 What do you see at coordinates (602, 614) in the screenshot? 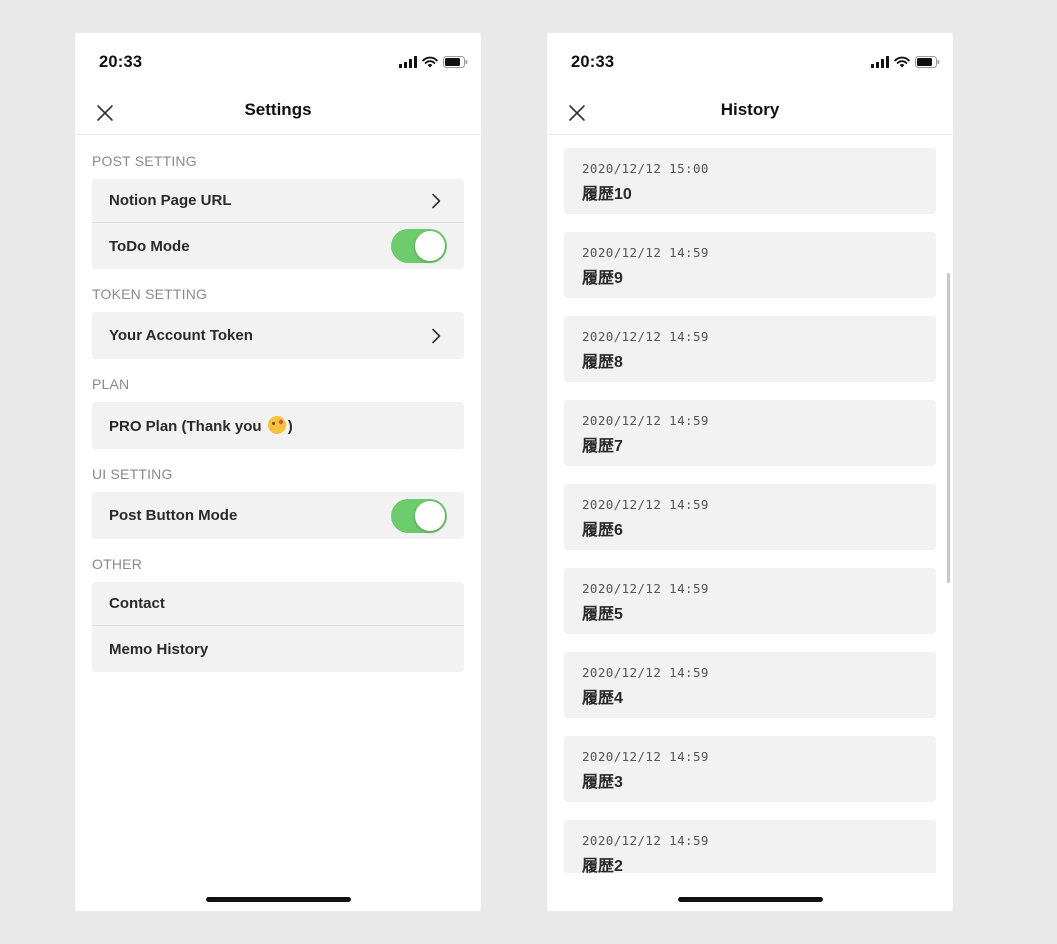
I see `history-title: 履歴5` at bounding box center [602, 614].